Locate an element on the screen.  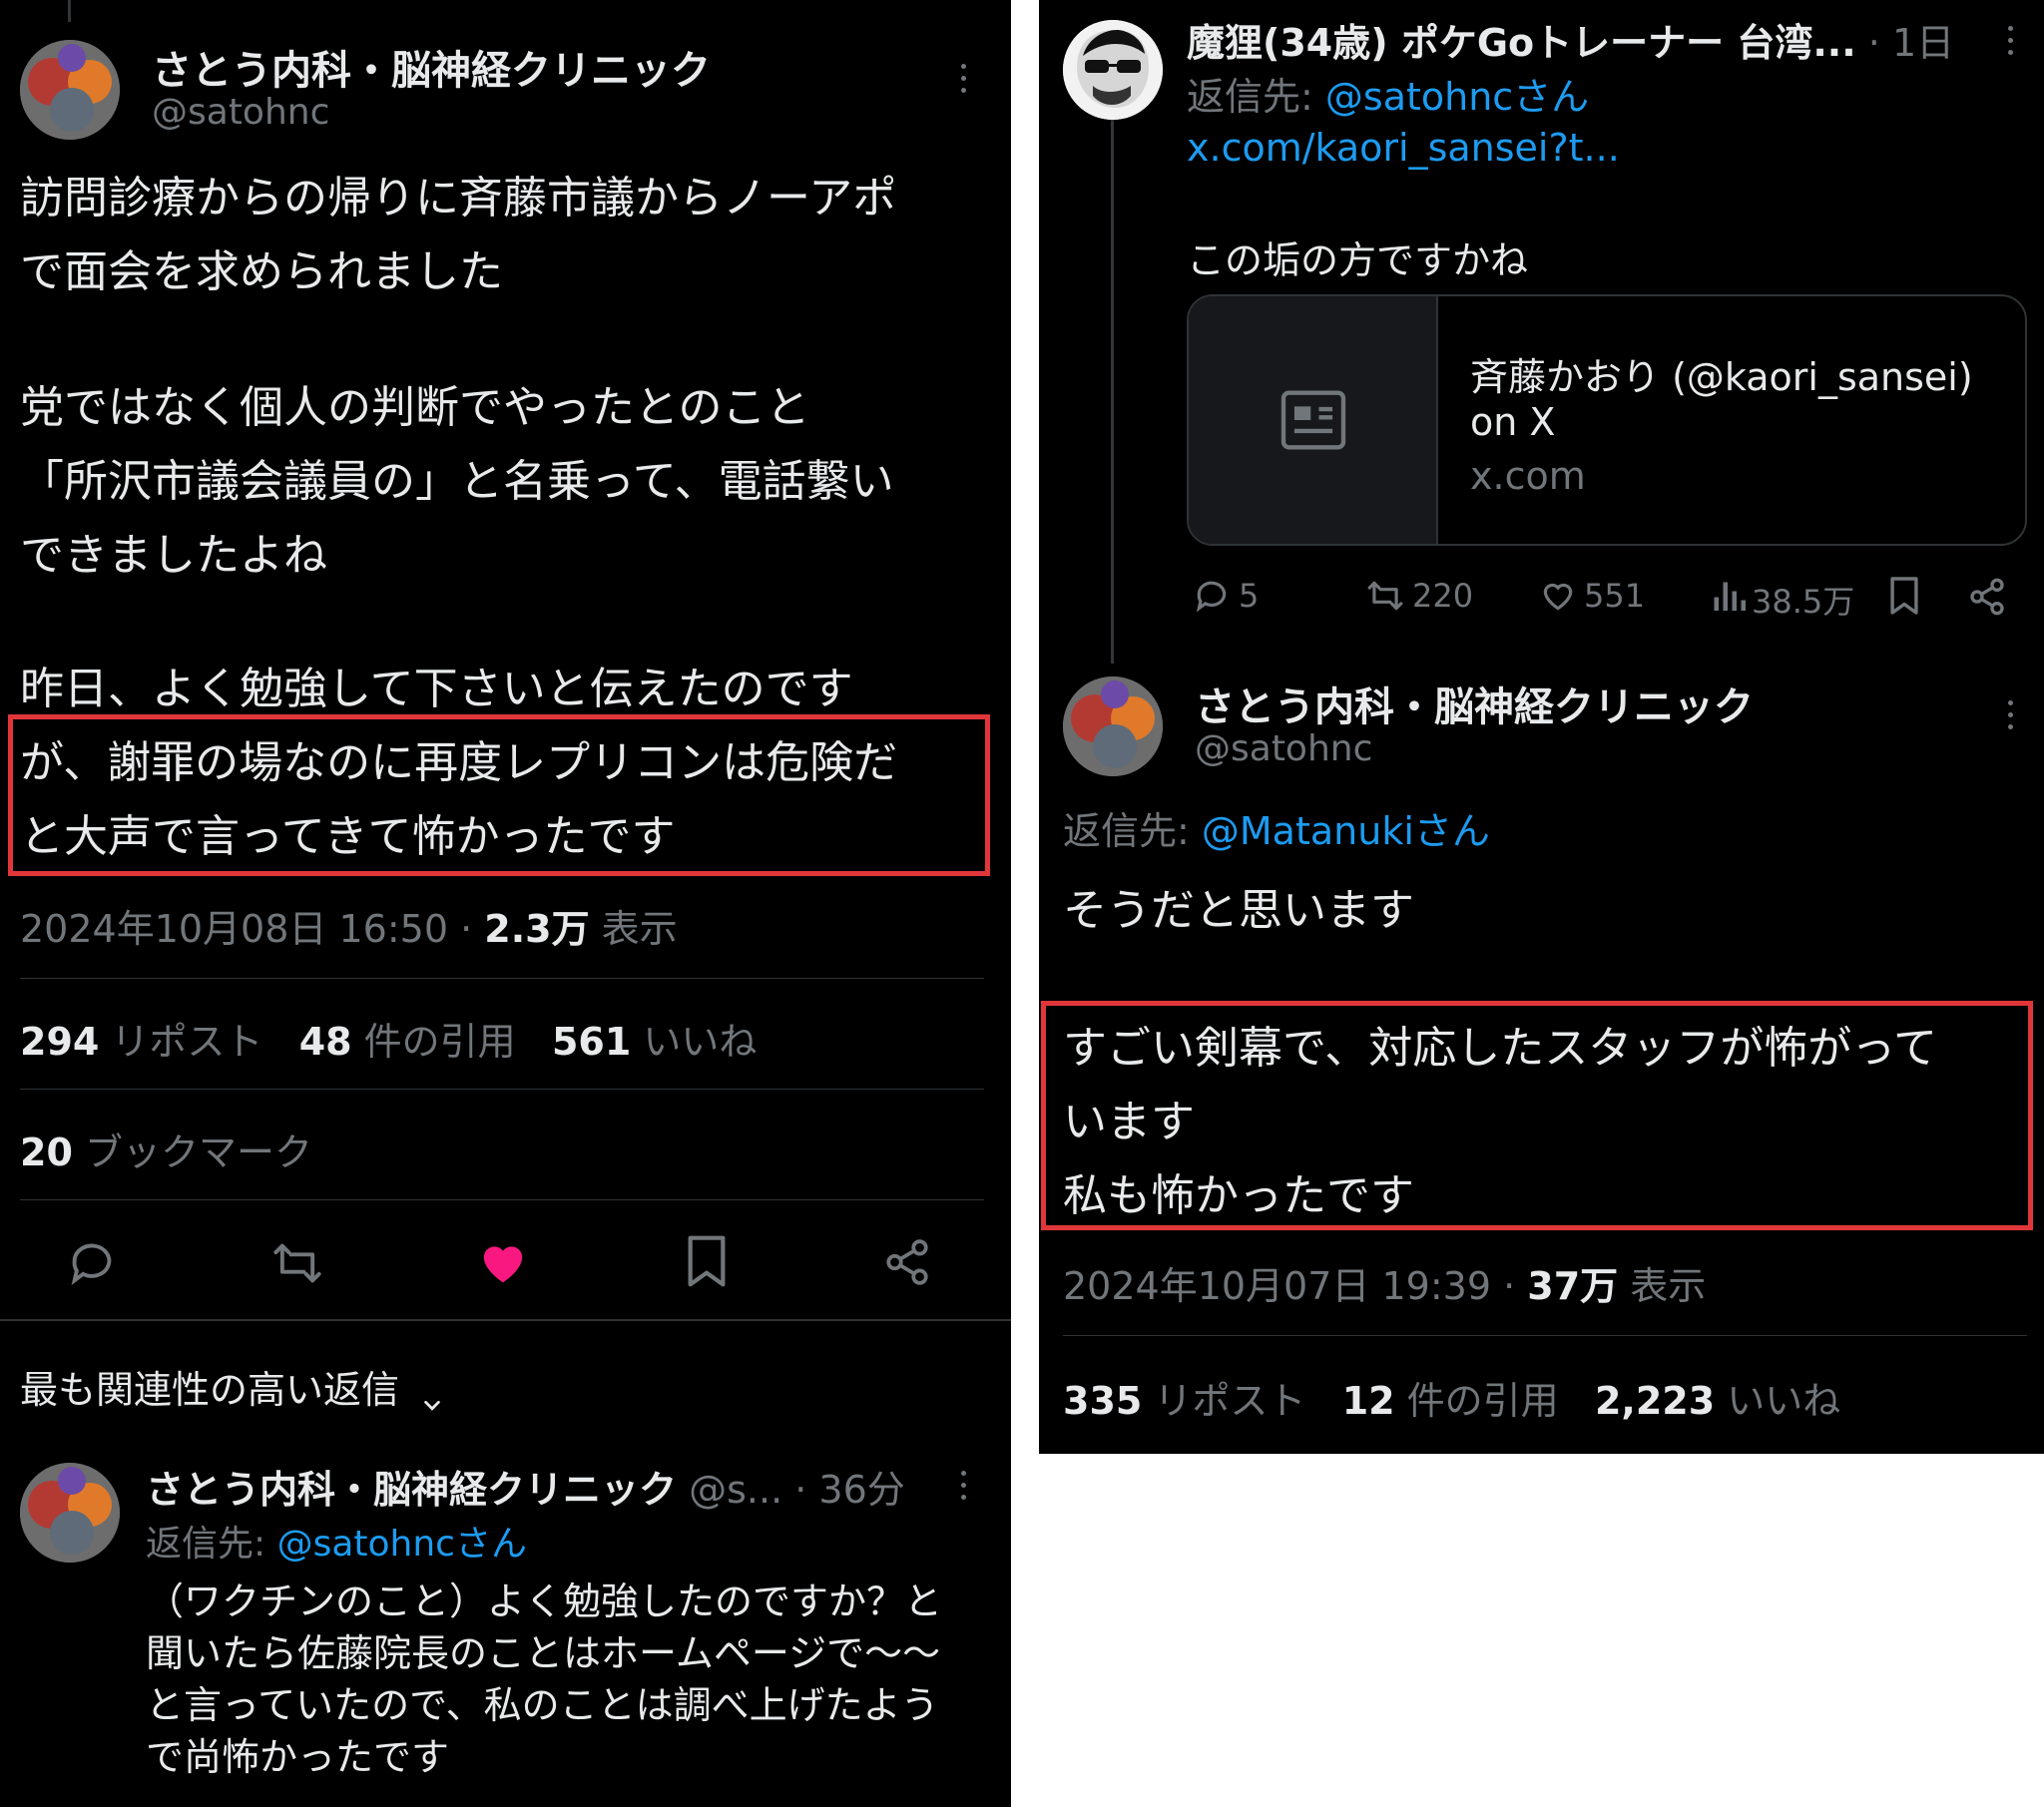
card-thumbnail is located at coordinates (1313, 420).